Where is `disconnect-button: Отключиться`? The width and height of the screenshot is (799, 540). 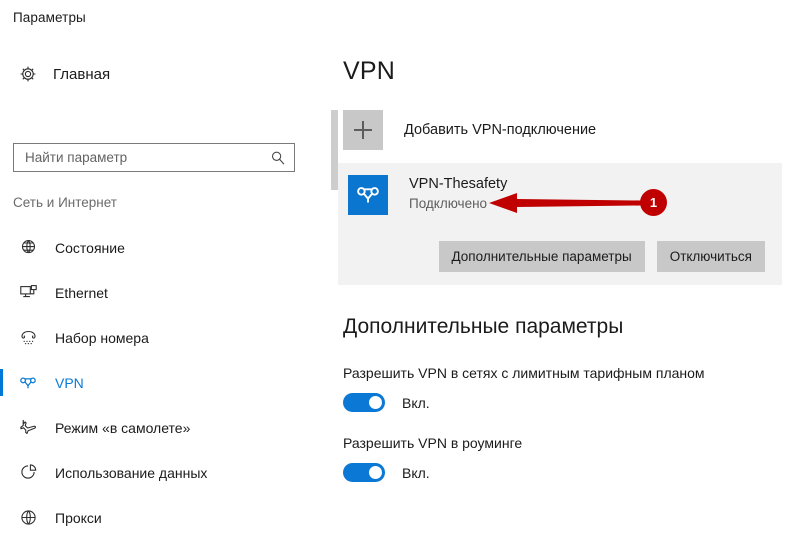
disconnect-button: Отключиться is located at coordinates (710, 256).